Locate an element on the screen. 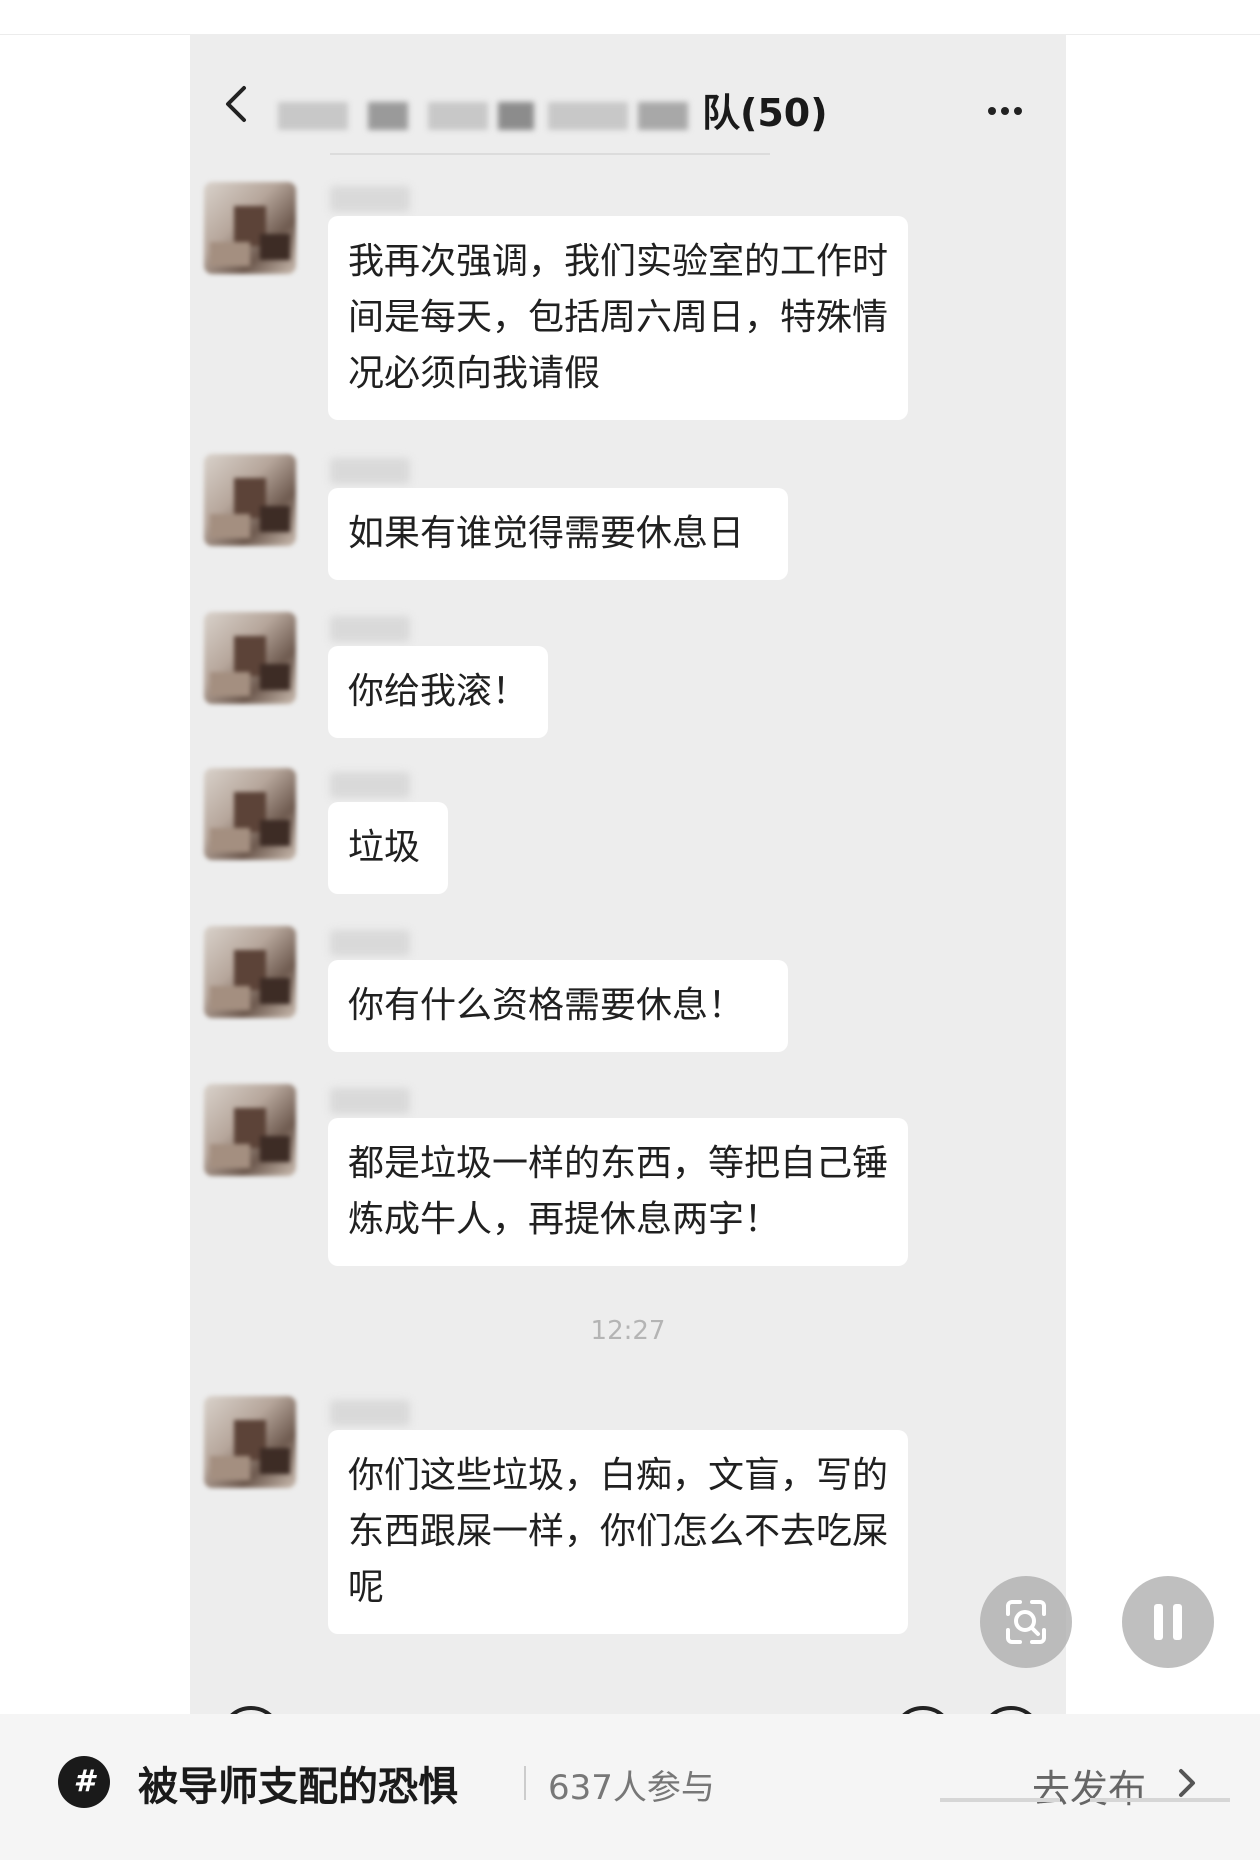  pause-icon is located at coordinates (1168, 1622).